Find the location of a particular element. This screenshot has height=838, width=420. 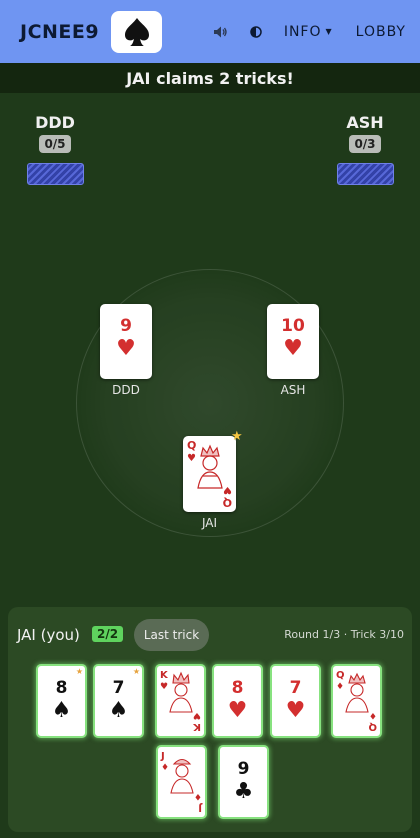

played-card-ash: 10 ♥ is located at coordinates (293, 341).